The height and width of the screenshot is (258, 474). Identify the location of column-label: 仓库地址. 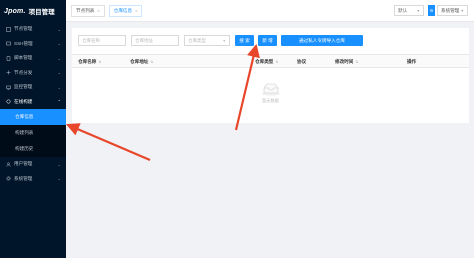
(139, 61).